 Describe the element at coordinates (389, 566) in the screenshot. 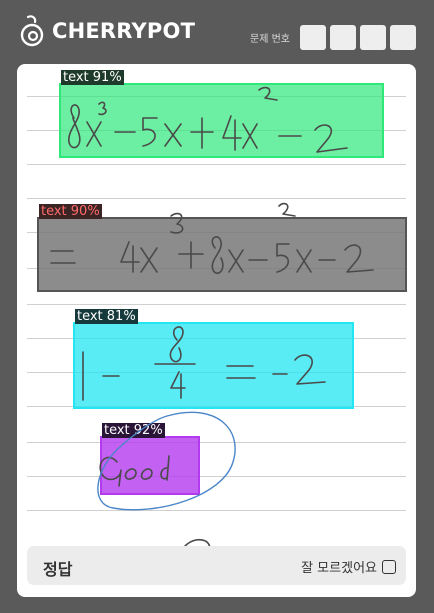

I see `unsure-checkbox` at that location.